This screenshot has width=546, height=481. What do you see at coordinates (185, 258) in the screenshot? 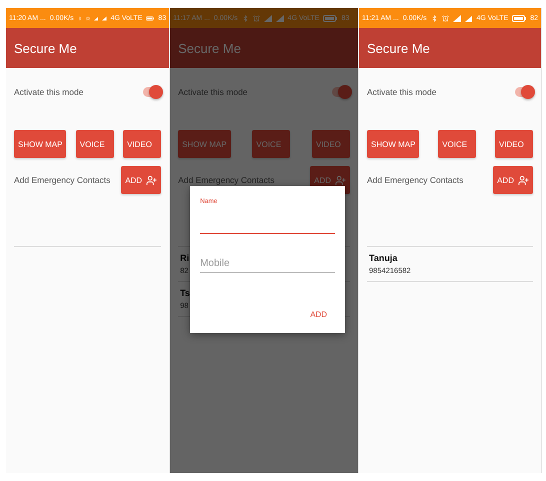
I see `contact-name: Ri` at bounding box center [185, 258].